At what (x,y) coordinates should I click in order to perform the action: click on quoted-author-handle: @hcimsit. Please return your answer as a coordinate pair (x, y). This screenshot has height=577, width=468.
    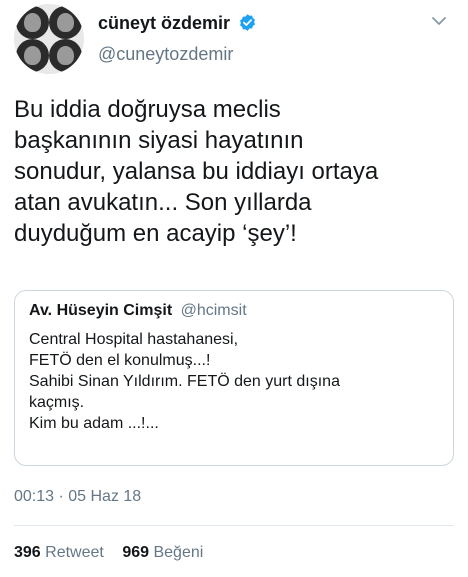
    Looking at the image, I should click on (213, 310).